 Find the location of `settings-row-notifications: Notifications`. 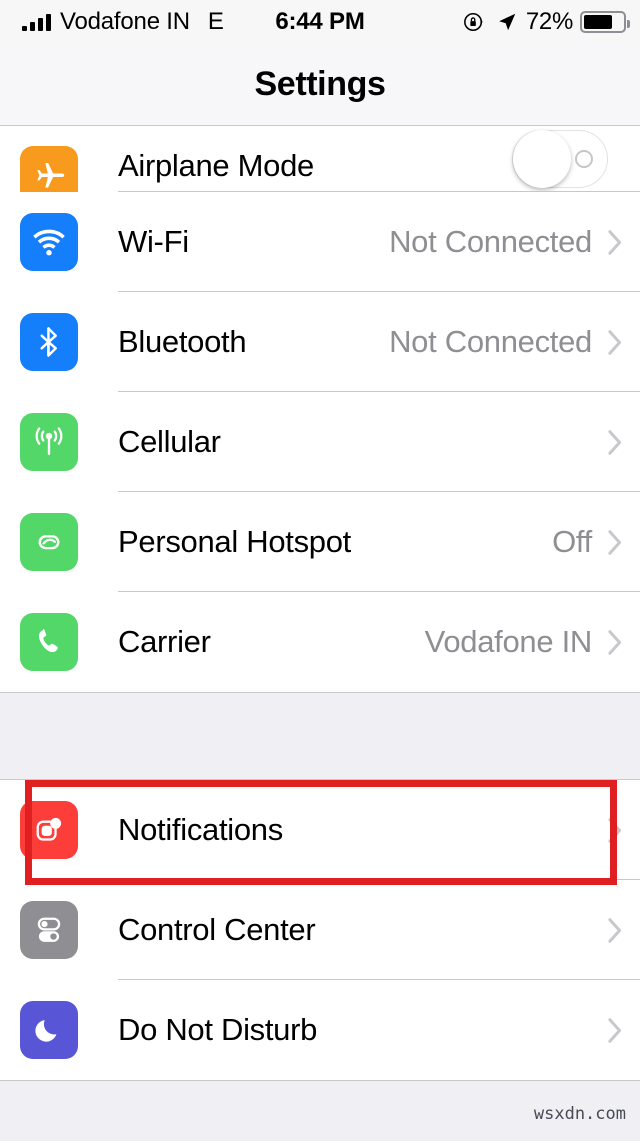

settings-row-notifications: Notifications is located at coordinates (320, 830).